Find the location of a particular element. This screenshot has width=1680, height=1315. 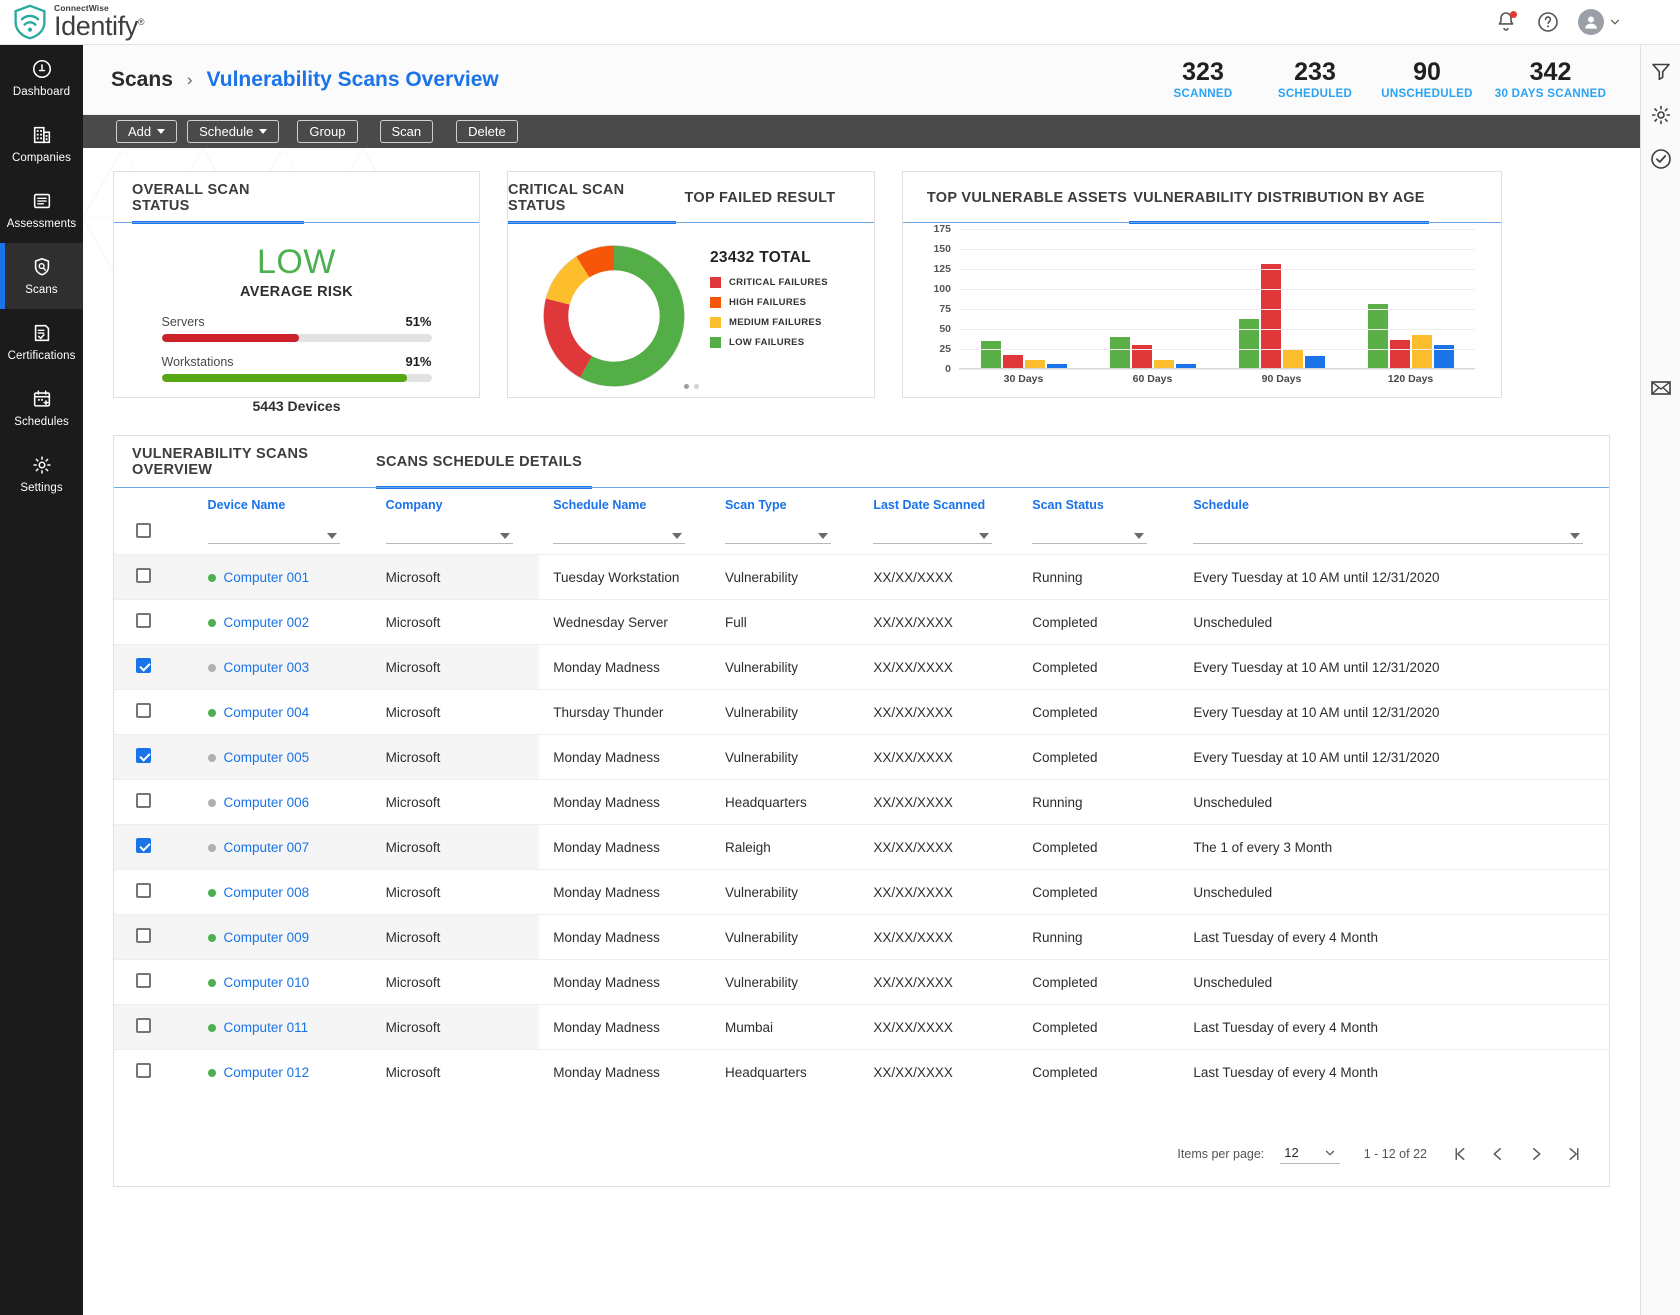

device-name-link: Computer 005 is located at coordinates (267, 757).